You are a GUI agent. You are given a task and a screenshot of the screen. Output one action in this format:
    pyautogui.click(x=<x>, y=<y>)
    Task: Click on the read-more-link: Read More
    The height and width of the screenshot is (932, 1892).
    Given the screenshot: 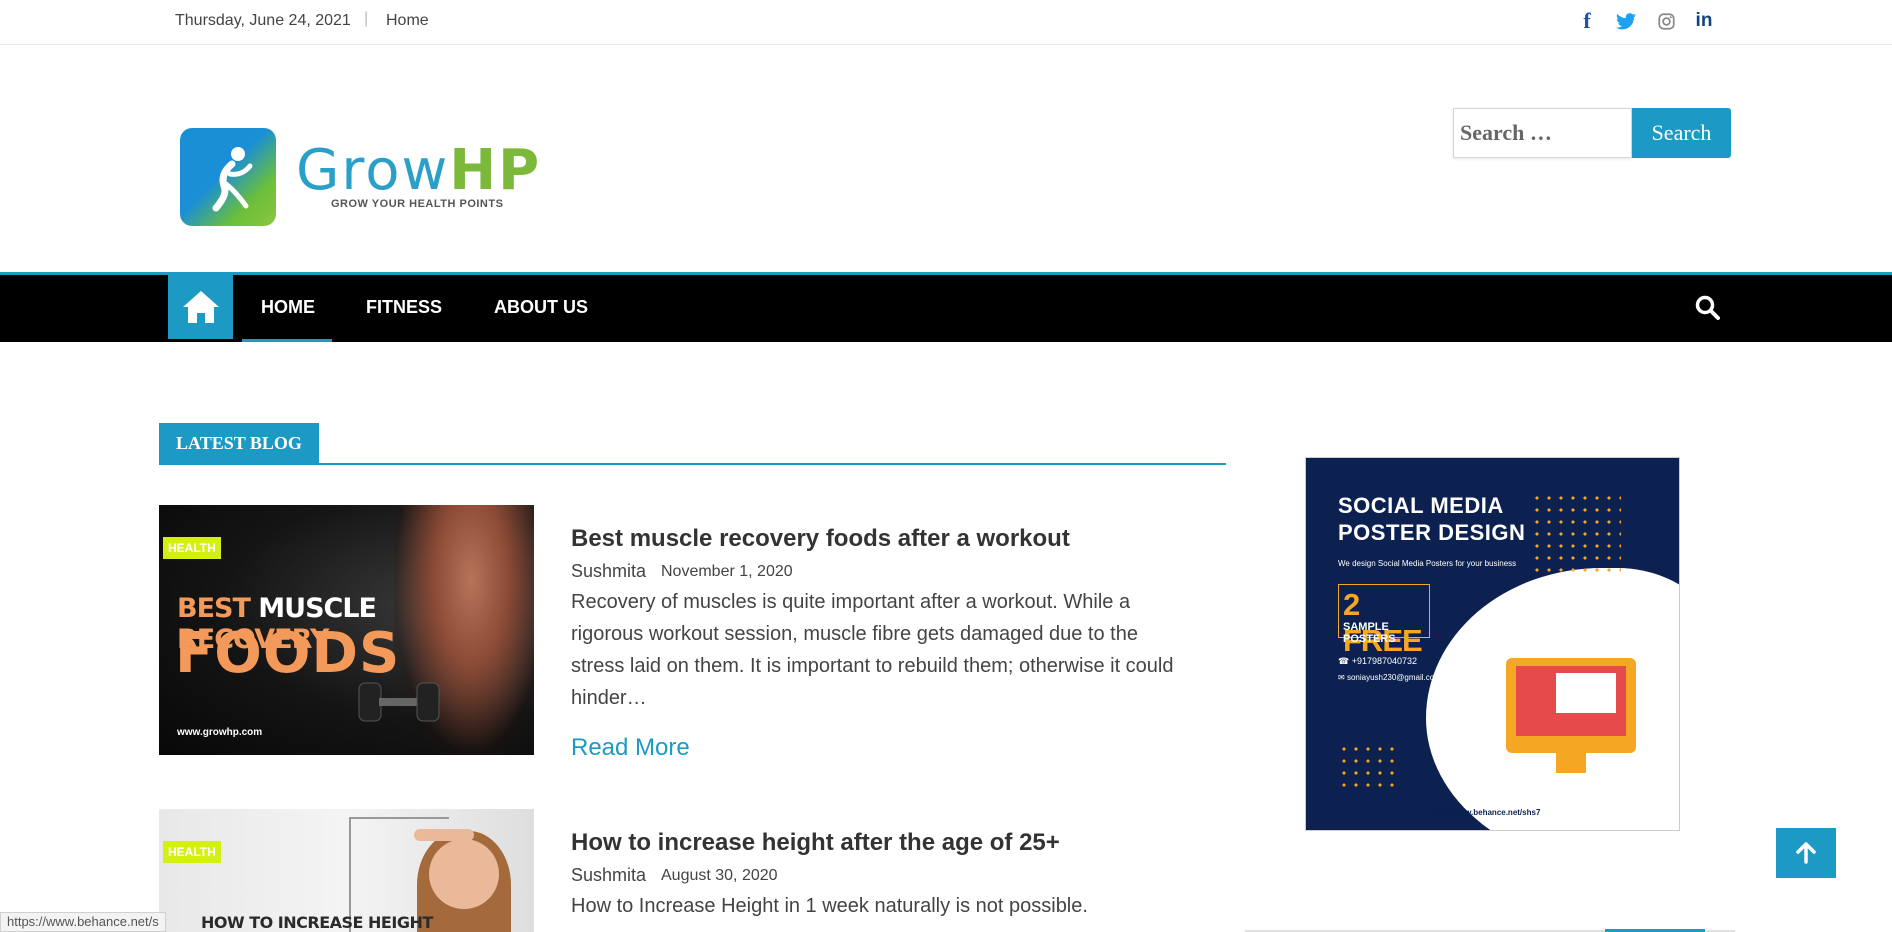 What is the action you would take?
    pyautogui.click(x=630, y=748)
    